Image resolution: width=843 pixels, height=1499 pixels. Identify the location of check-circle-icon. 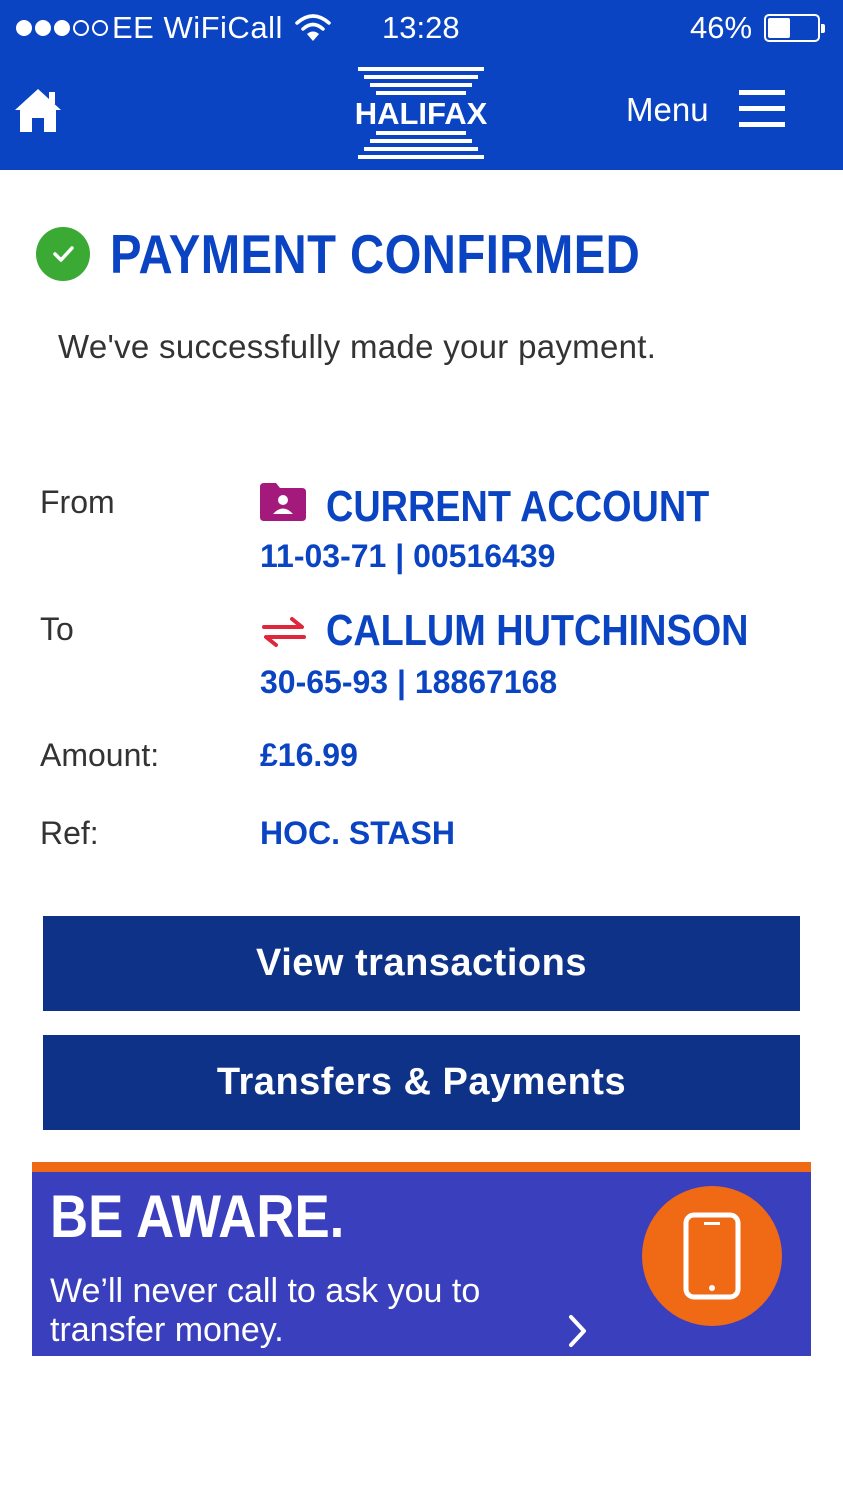
(63, 254).